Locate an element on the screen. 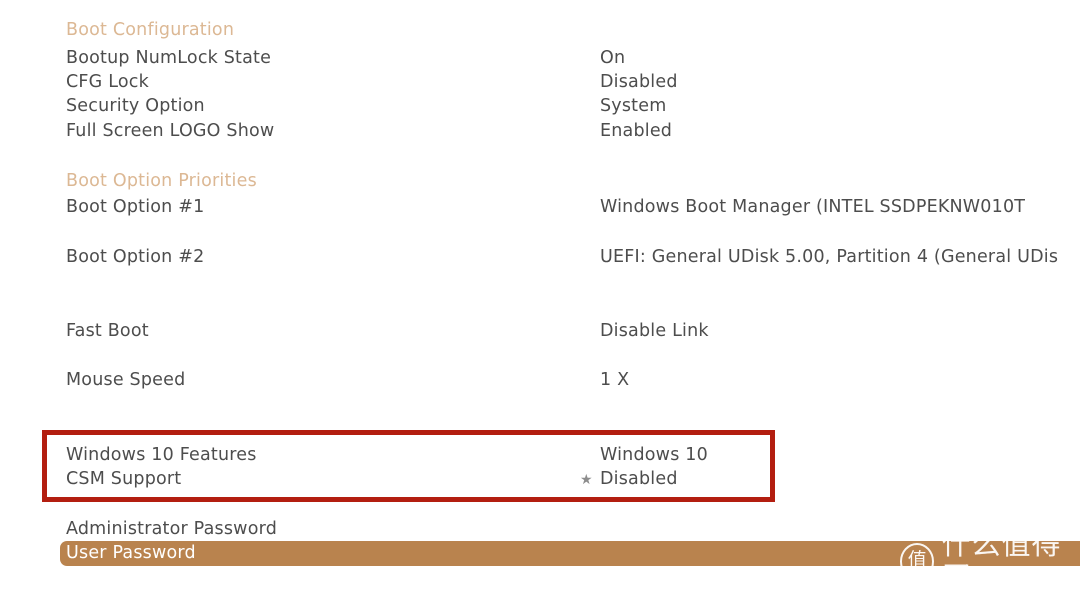 The width and height of the screenshot is (1080, 590). setting-label: CSM Support is located at coordinates (124, 479).